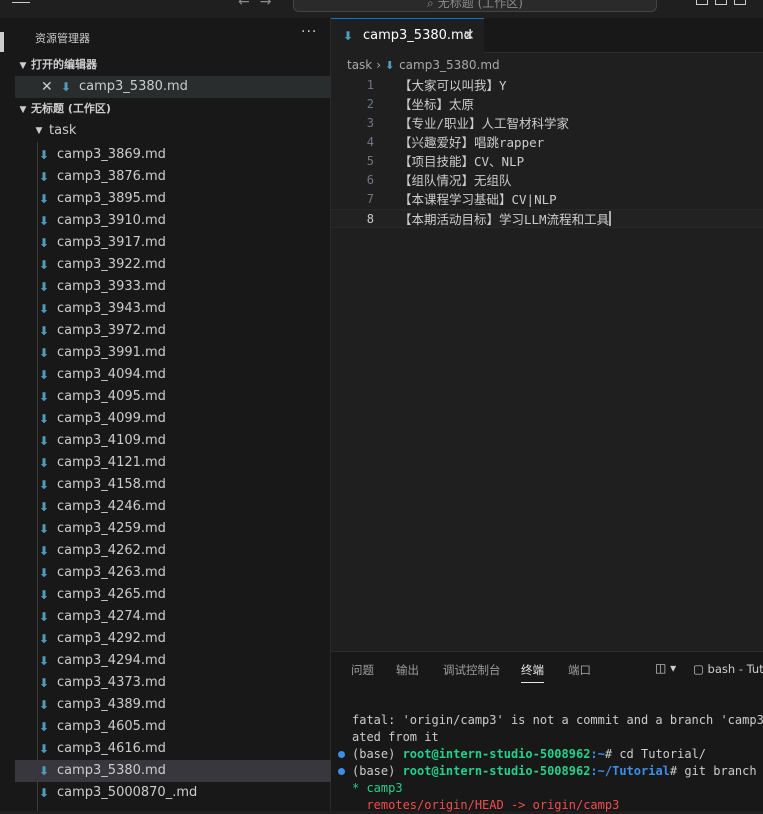  Describe the element at coordinates (455, 180) in the screenshot. I see `line-text: 【组队情况】无组队` at that location.